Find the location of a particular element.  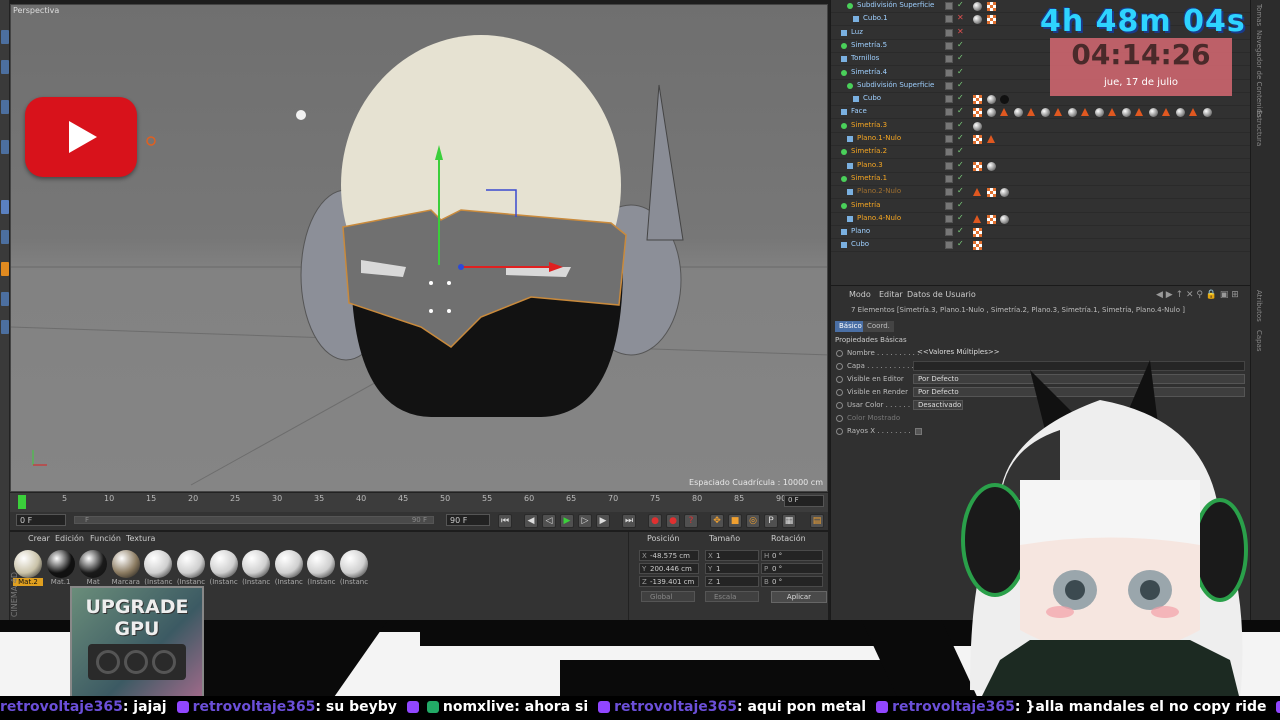

attribute-menu-item: Editar is located at coordinates (891, 294).